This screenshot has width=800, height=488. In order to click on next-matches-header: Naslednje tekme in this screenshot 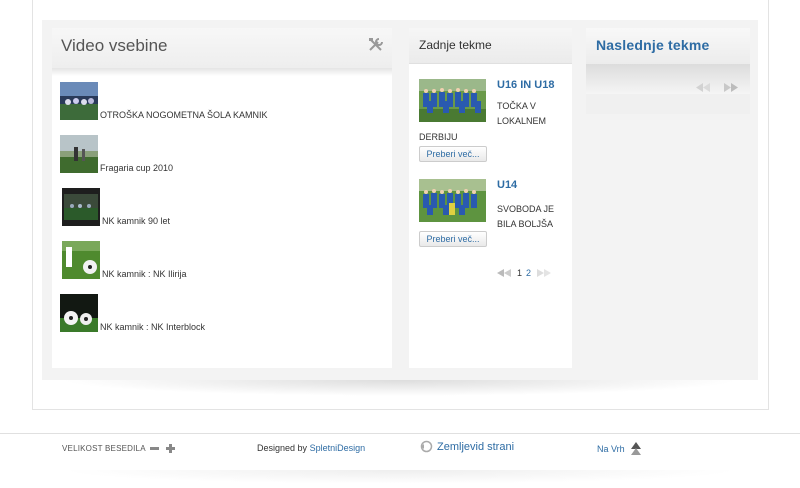, I will do `click(668, 46)`.